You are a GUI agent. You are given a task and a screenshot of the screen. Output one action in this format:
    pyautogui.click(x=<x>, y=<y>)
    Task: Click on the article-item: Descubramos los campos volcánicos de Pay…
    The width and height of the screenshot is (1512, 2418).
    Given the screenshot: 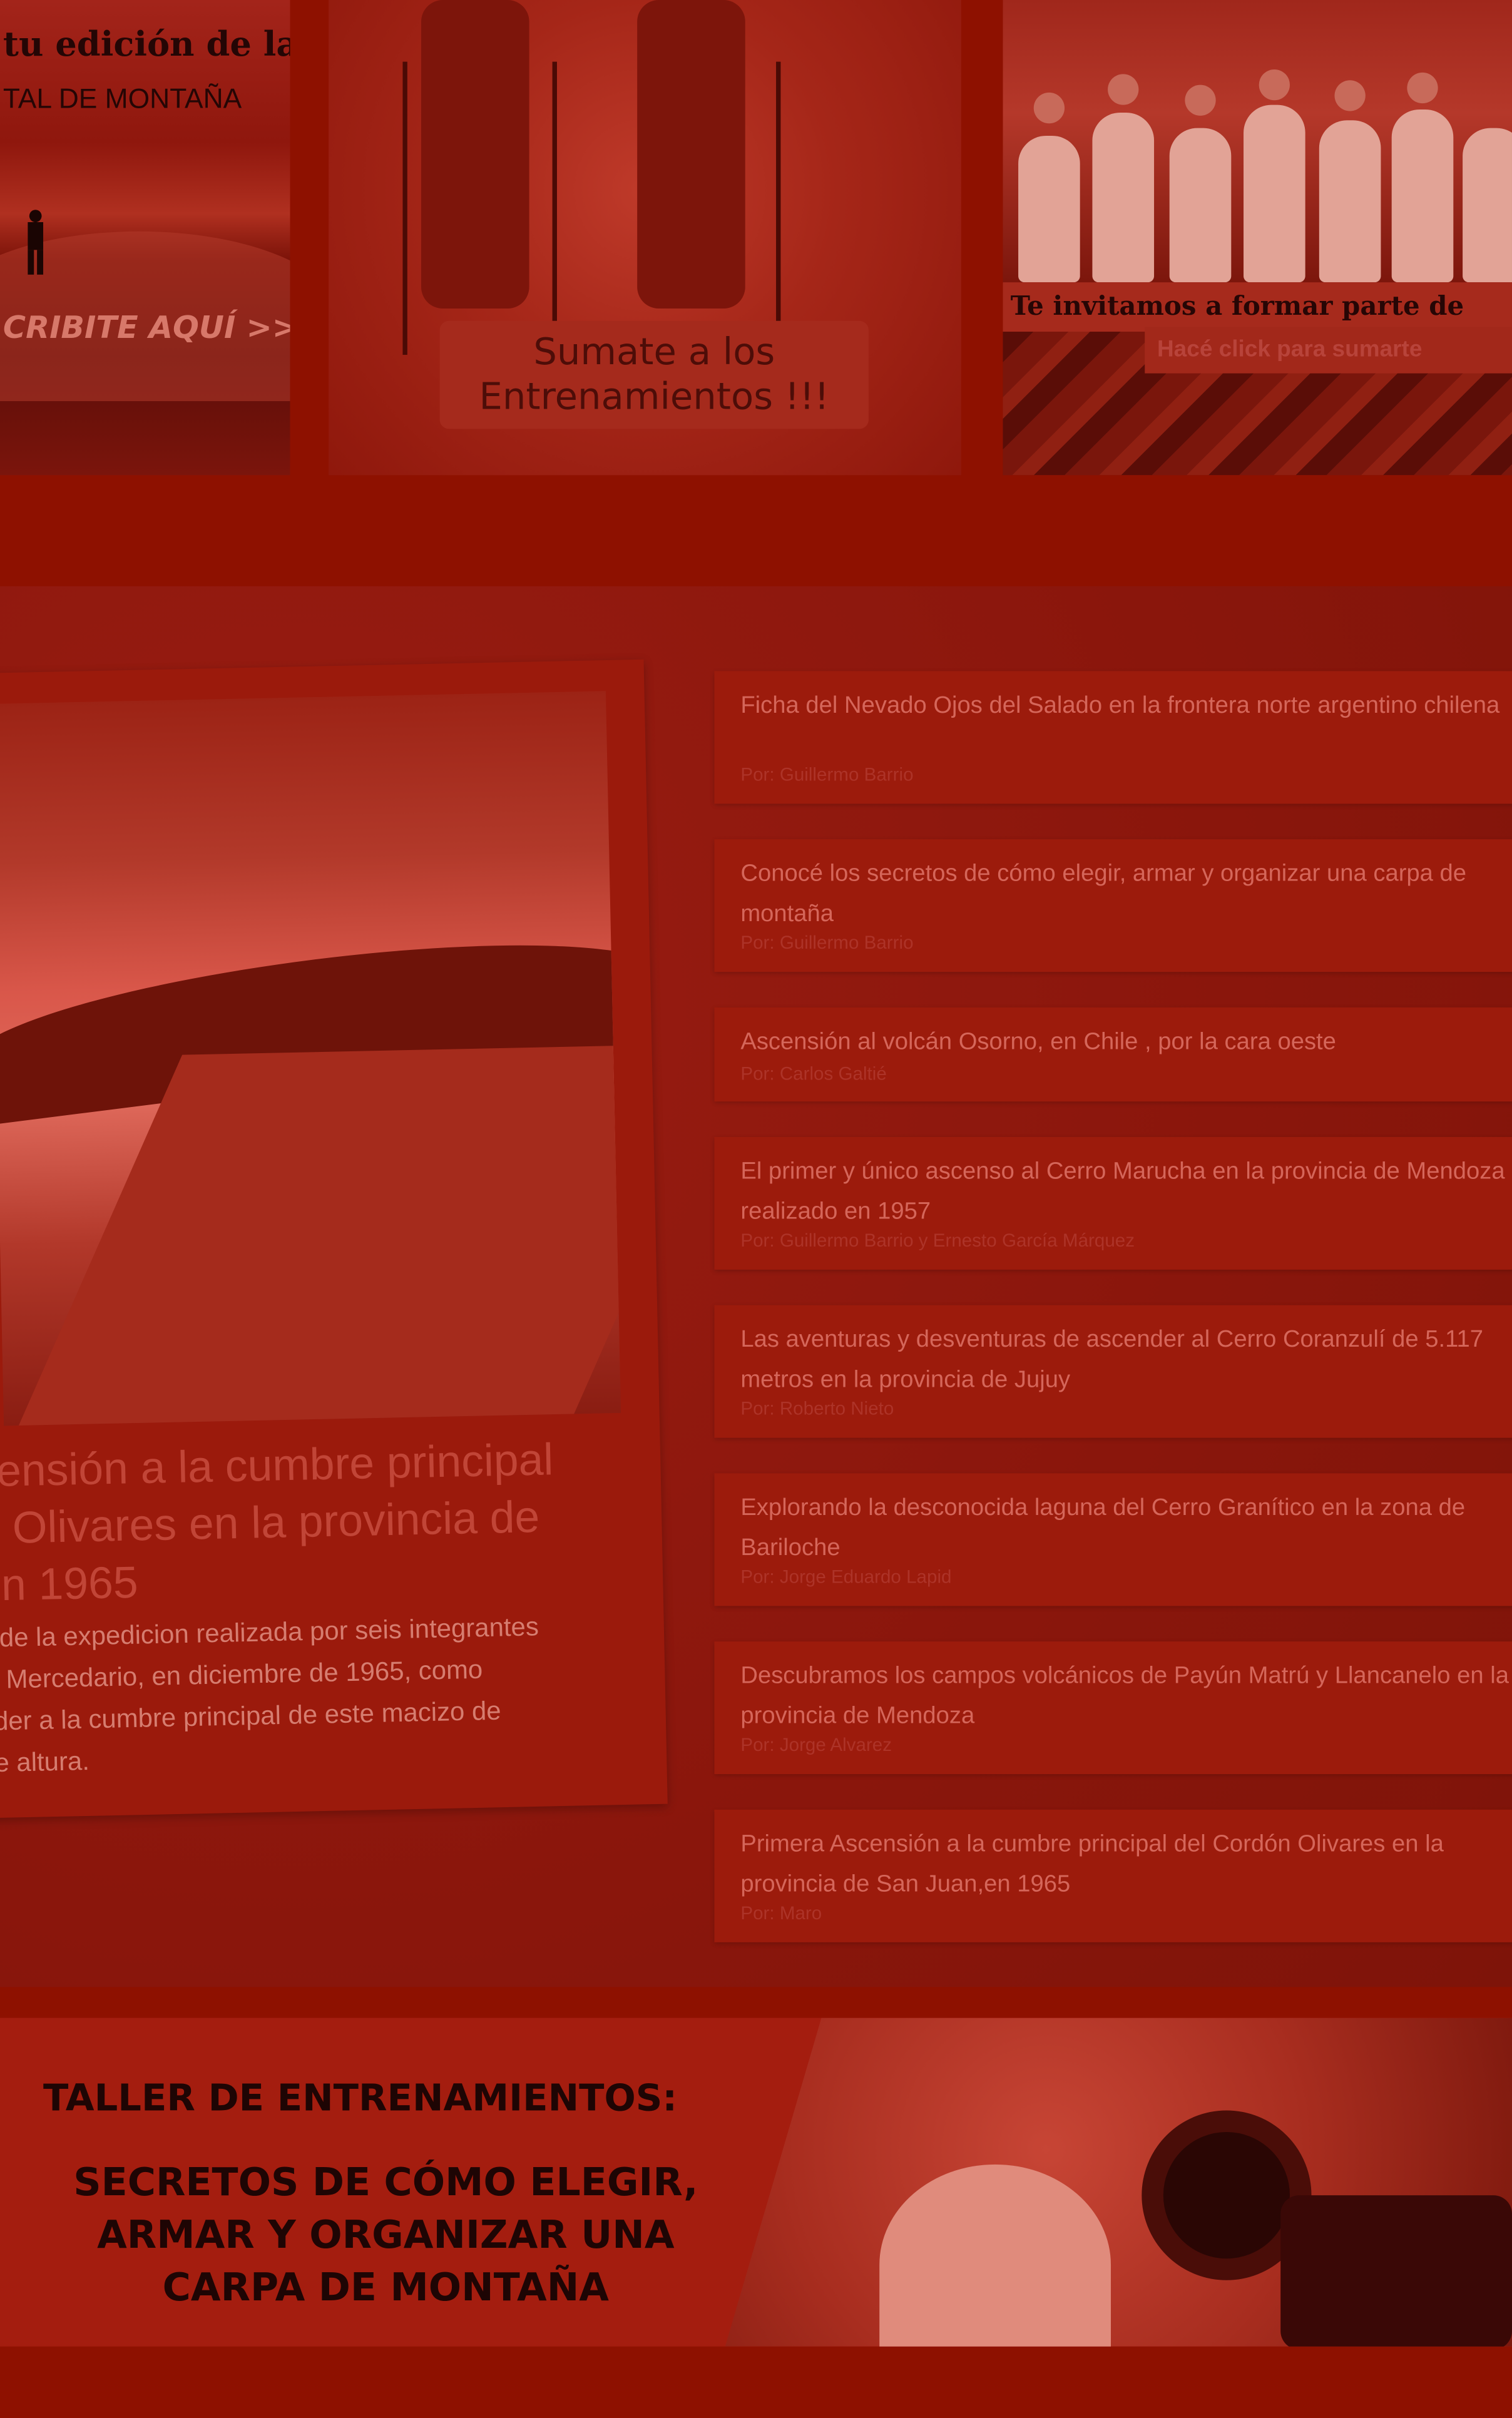 What is the action you would take?
    pyautogui.click(x=1113, y=1708)
    